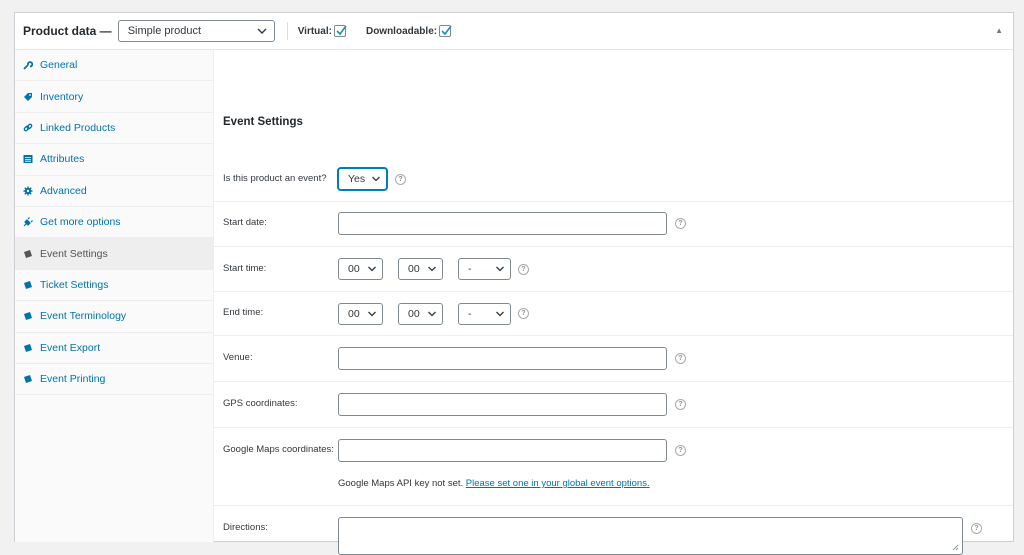 This screenshot has width=1024, height=555. What do you see at coordinates (73, 379) in the screenshot?
I see `tab-label: Event Printing` at bounding box center [73, 379].